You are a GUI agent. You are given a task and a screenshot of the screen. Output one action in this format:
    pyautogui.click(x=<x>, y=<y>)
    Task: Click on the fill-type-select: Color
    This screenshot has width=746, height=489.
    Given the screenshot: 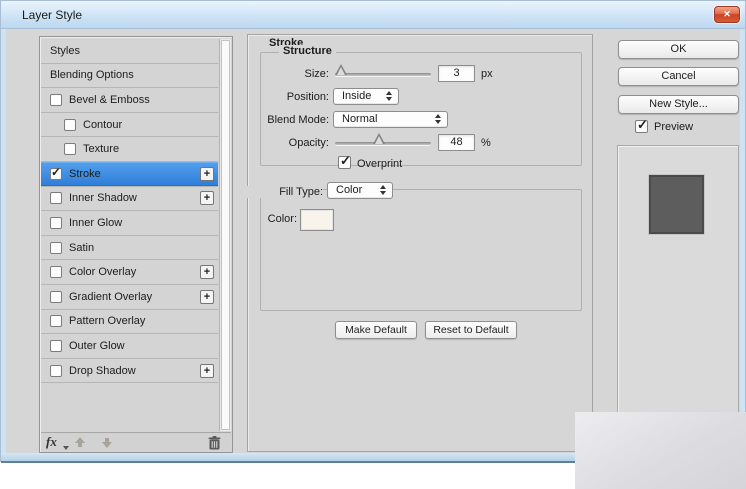 What is the action you would take?
    pyautogui.click(x=360, y=190)
    